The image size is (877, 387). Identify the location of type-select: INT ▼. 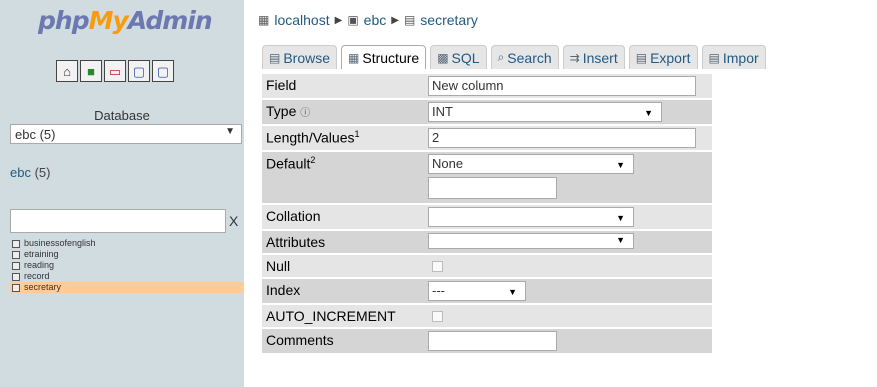
(545, 112).